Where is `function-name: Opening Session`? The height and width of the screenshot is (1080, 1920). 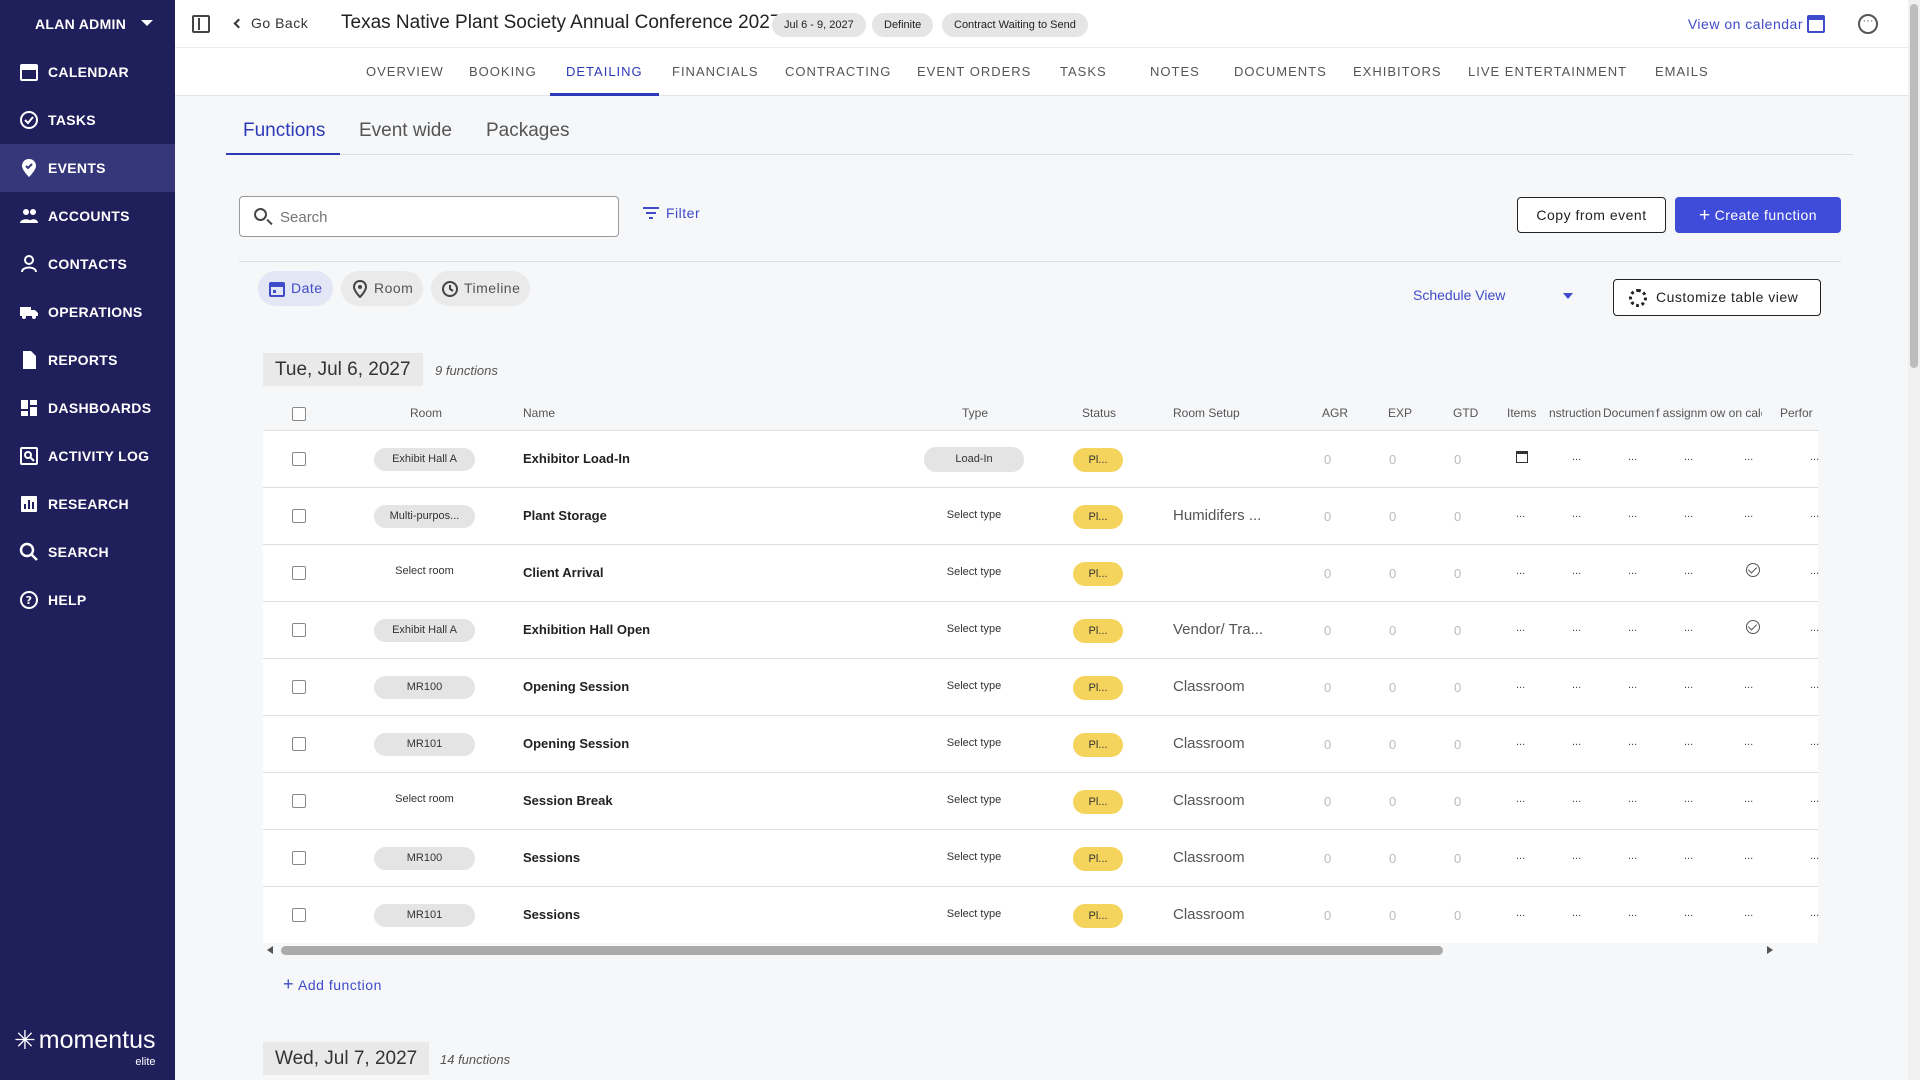 function-name: Opening Session is located at coordinates (576, 686).